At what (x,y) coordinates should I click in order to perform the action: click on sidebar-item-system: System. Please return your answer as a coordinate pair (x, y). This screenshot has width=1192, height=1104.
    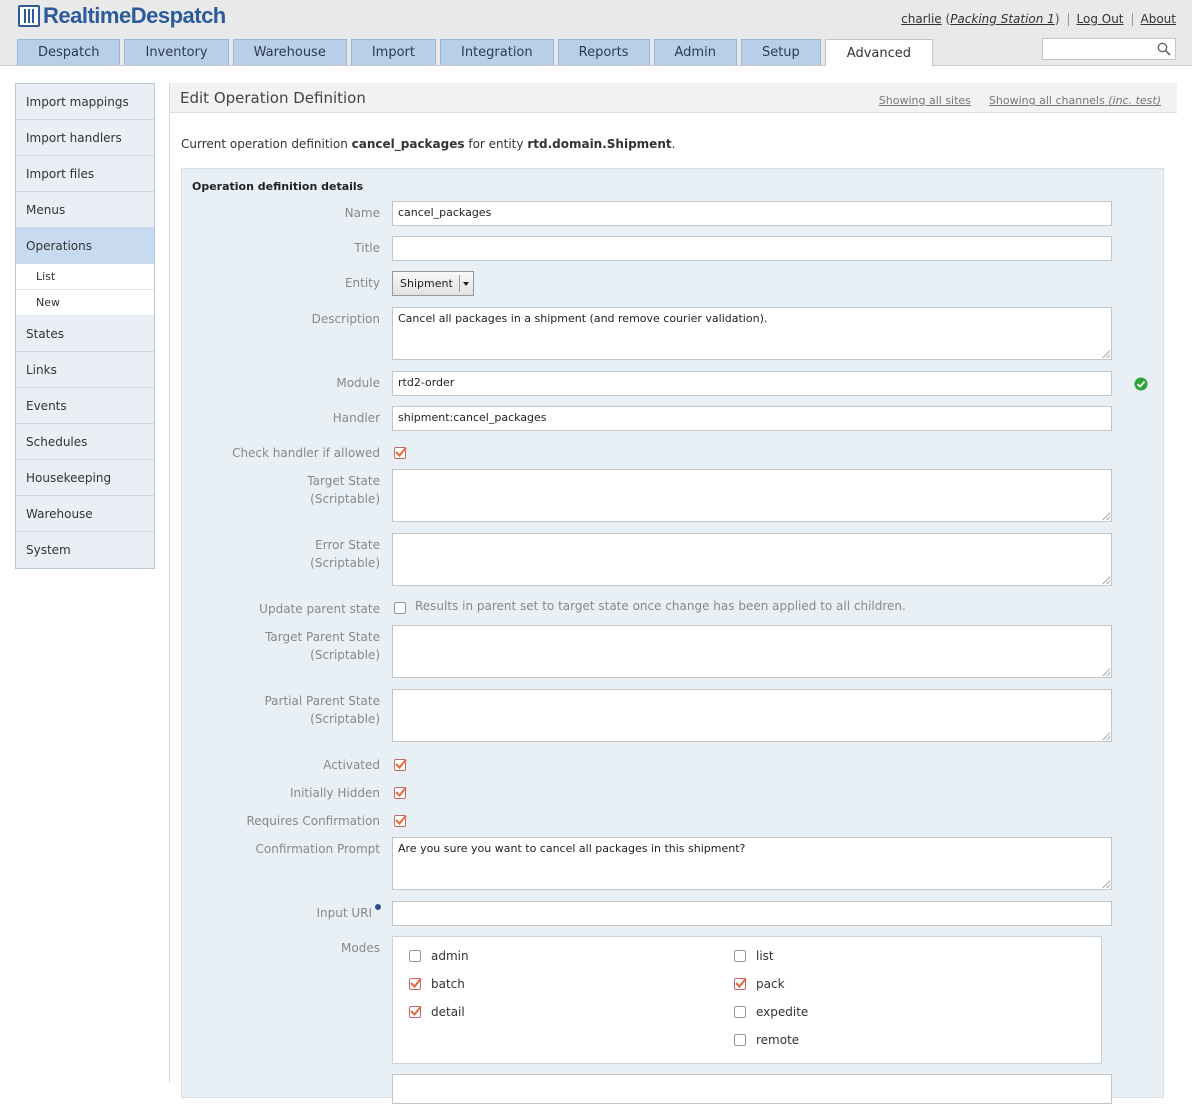
    Looking at the image, I should click on (85, 550).